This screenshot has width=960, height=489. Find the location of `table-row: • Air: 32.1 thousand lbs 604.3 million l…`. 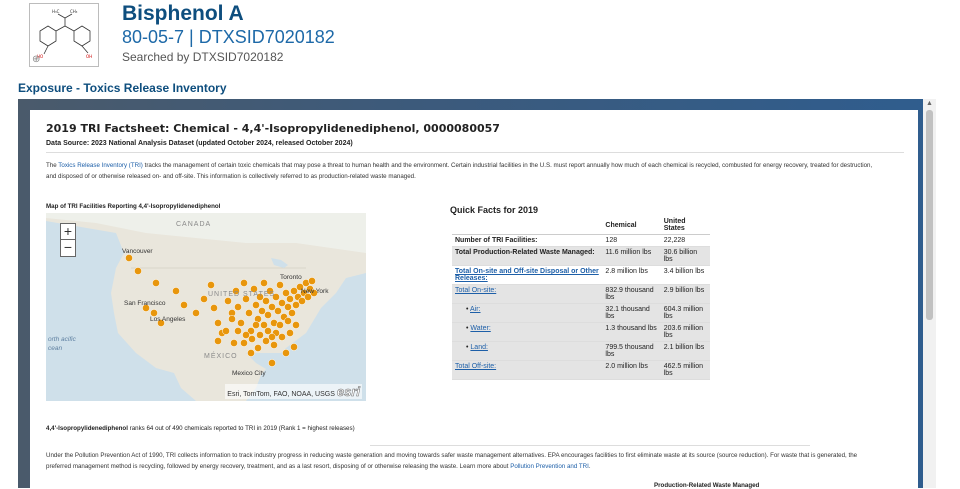

table-row: • Air: 32.1 thousand lbs 604.3 million l… is located at coordinates (581, 313).